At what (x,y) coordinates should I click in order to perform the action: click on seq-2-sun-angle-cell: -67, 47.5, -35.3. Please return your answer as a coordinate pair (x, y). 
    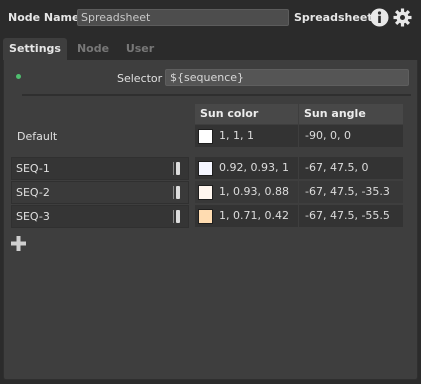
    Looking at the image, I should click on (351, 192).